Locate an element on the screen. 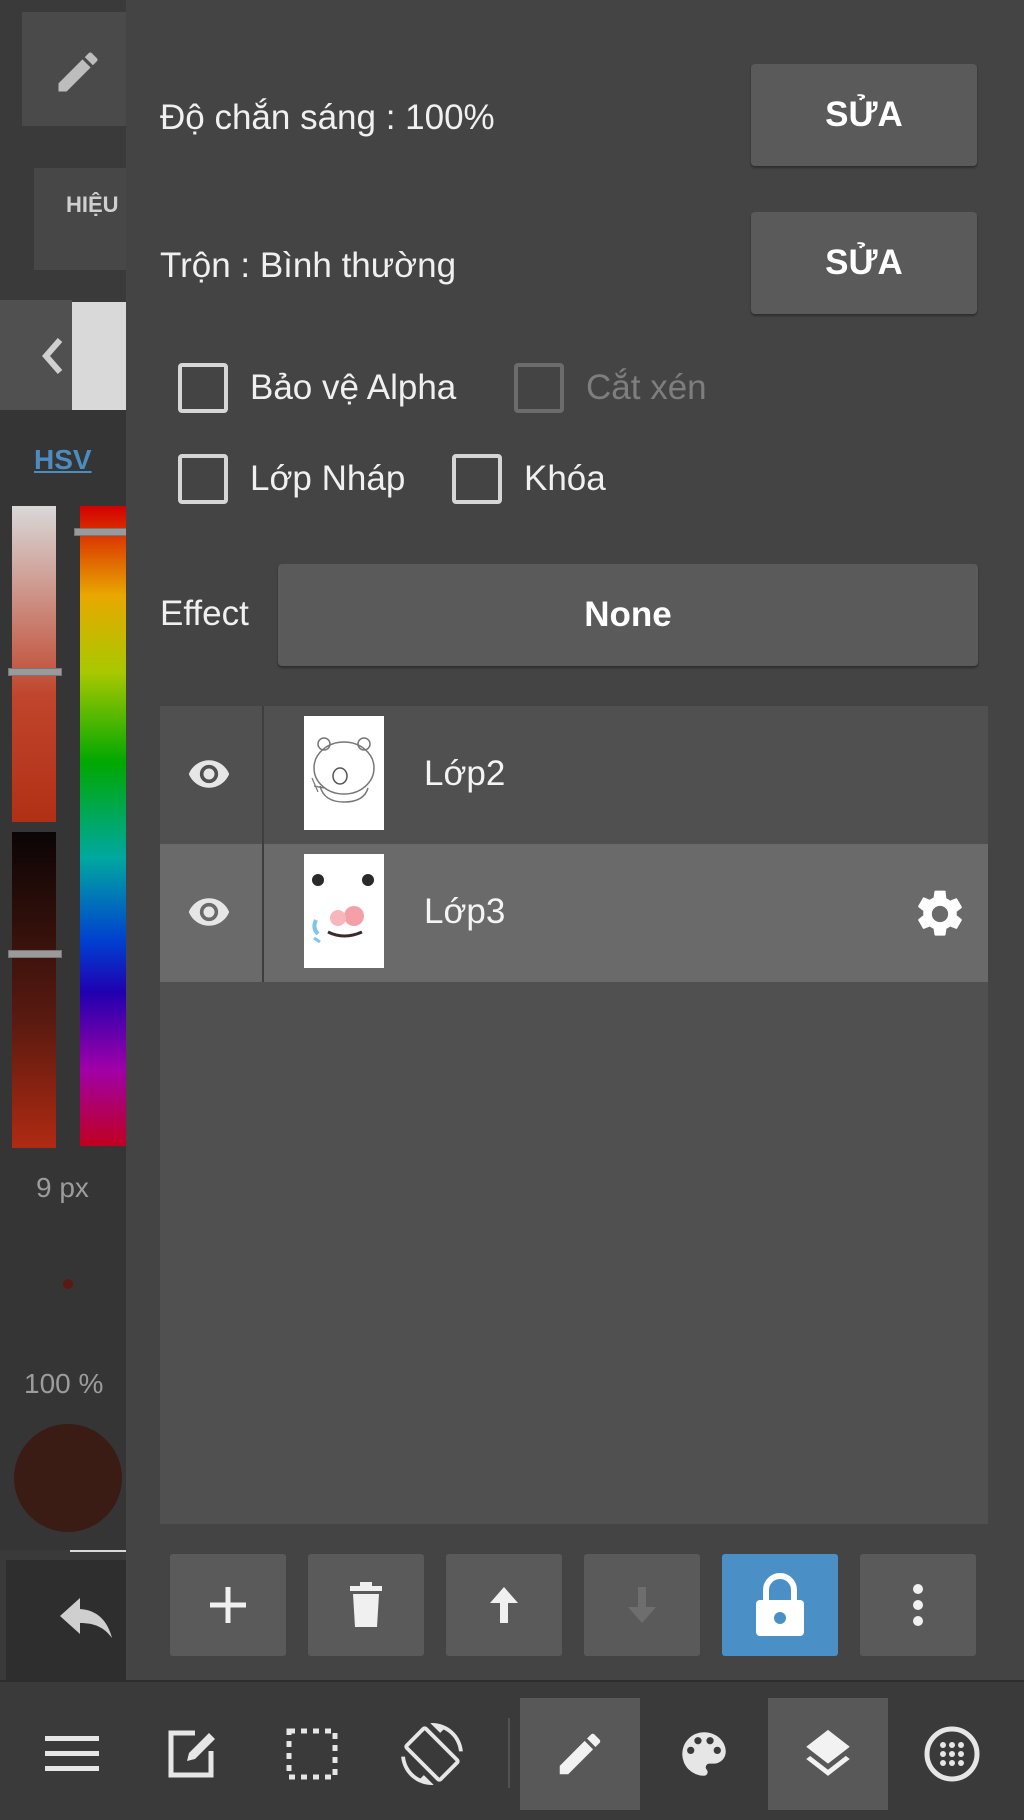 This screenshot has width=1024, height=1820. chevron-left-icon is located at coordinates (52, 356).